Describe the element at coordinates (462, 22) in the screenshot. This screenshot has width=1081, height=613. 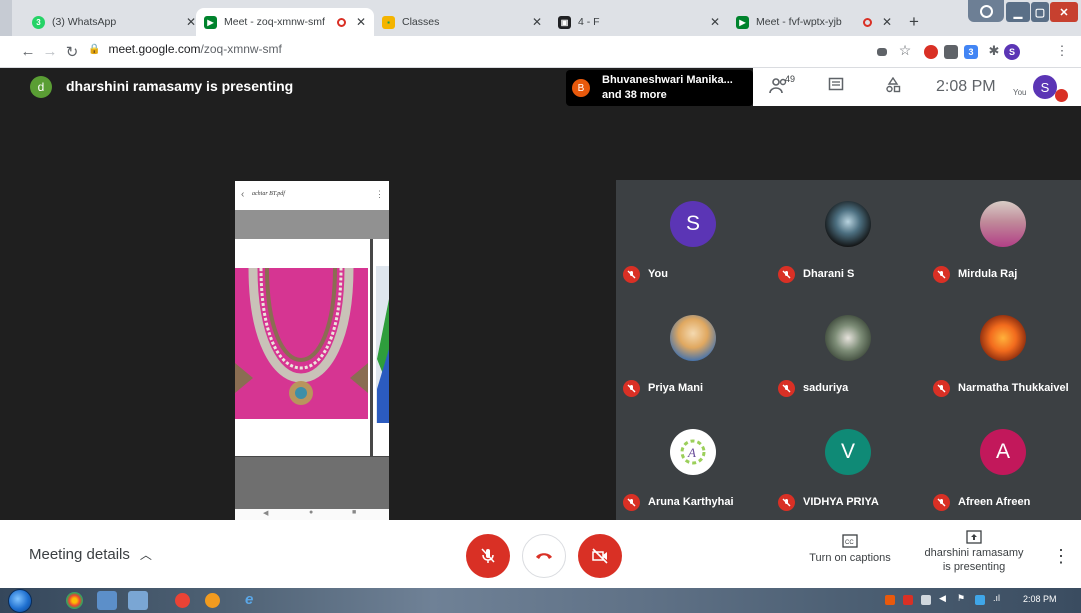
I see `tab-classes: ▪ Classes ✕` at that location.